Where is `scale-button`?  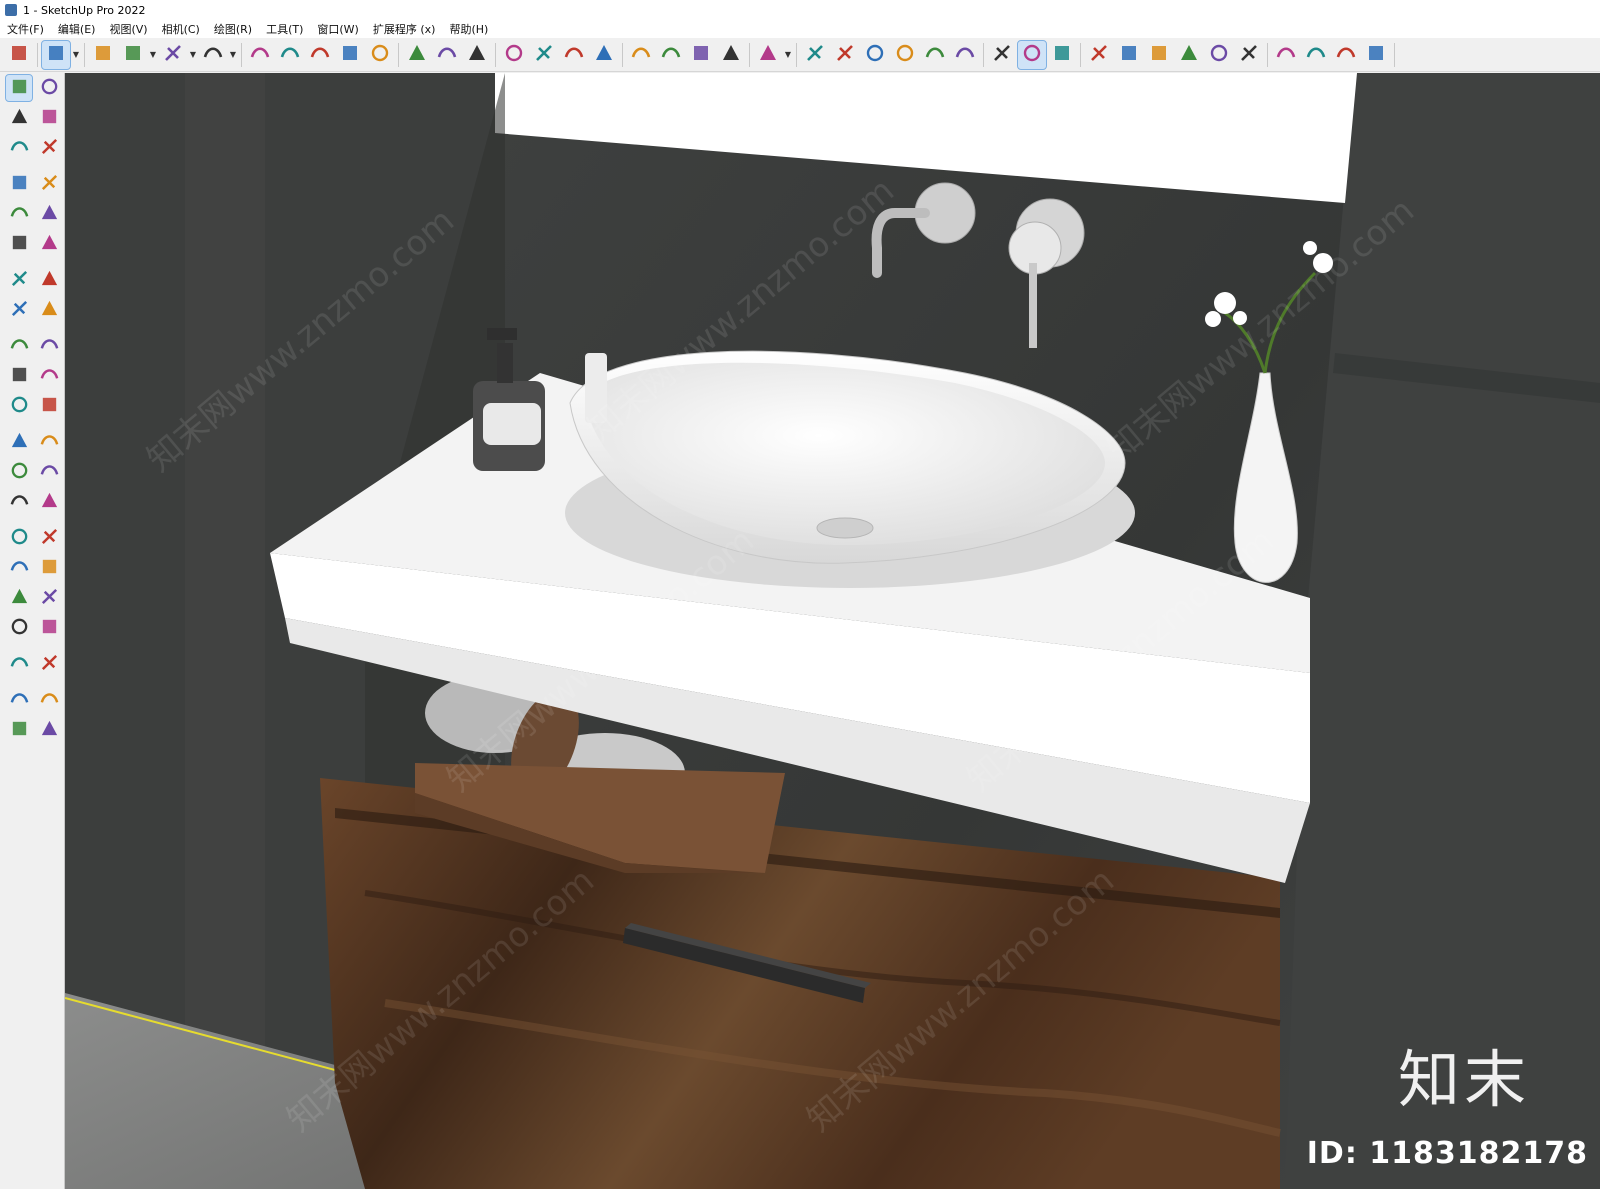 scale-button is located at coordinates (380, 55).